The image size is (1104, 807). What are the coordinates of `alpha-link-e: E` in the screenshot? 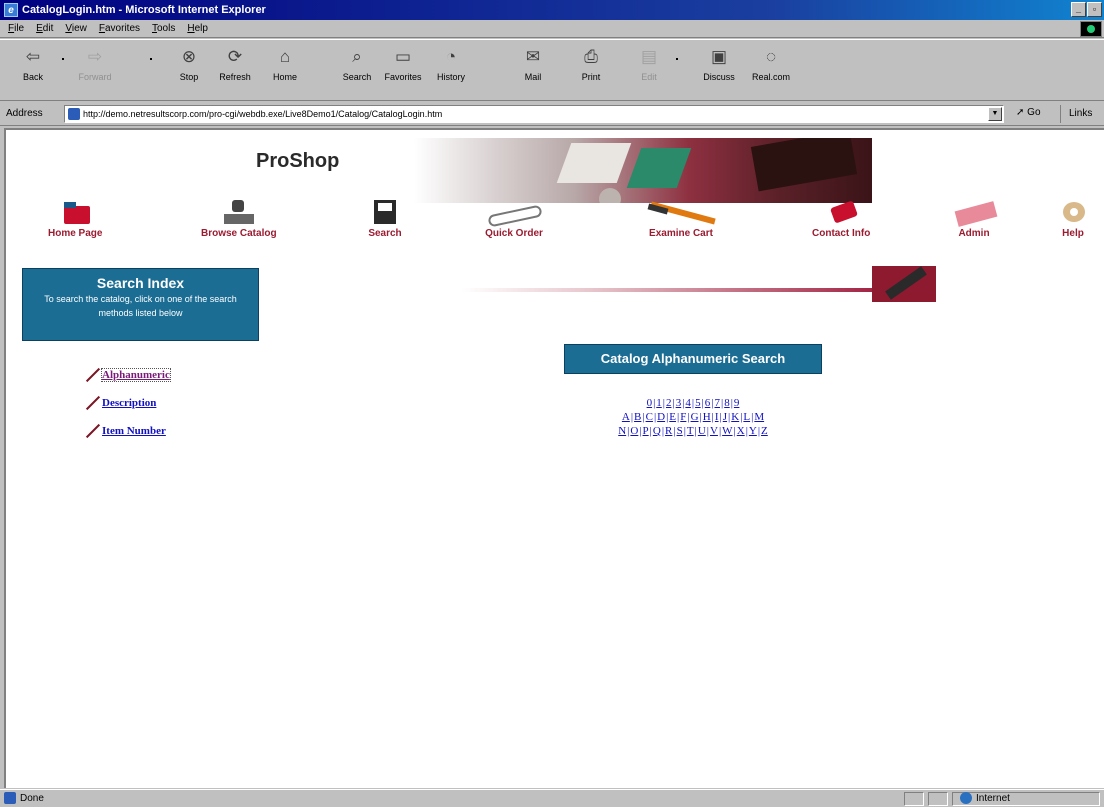 It's located at (672, 417).